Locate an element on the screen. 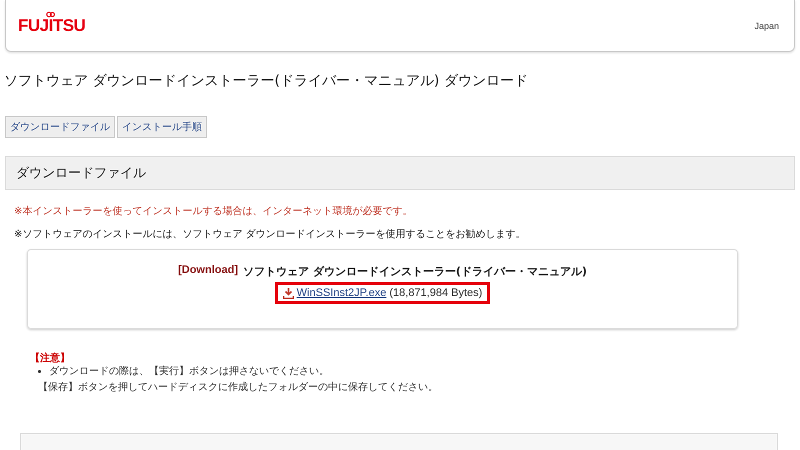 The height and width of the screenshot is (450, 800). section-heading: ダウンロードファイル is located at coordinates (81, 173).